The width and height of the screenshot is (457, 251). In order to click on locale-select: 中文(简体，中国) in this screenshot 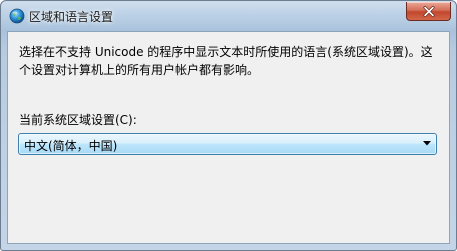, I will do `click(227, 144)`.